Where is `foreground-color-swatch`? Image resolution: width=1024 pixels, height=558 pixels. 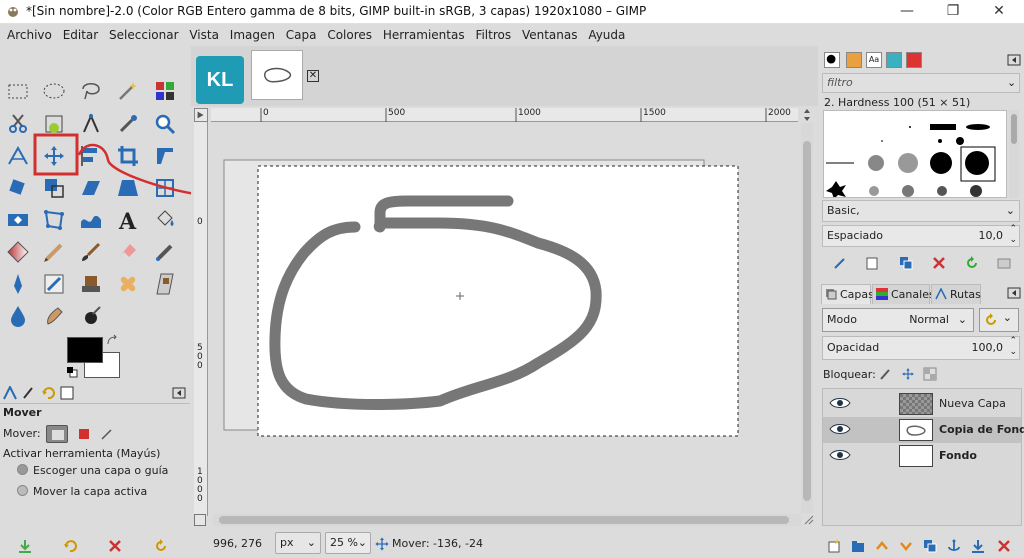
foreground-color-swatch is located at coordinates (85, 350).